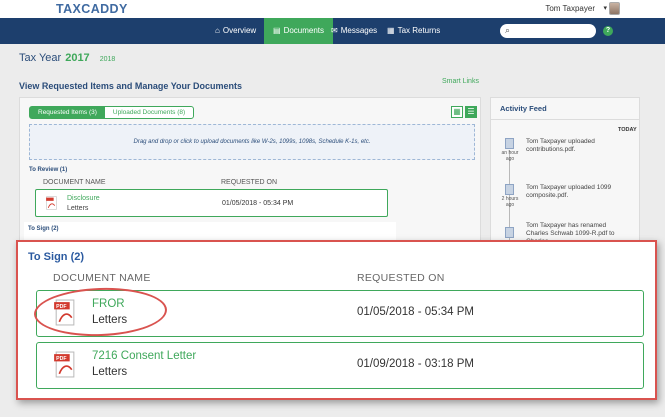 Image resolution: width=665 pixels, height=417 pixels. I want to click on nav-item-tax-returns: ▦ Tax Returns, so click(413, 31).